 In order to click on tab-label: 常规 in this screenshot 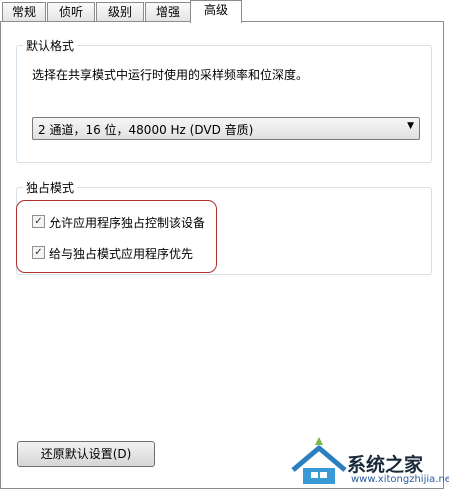, I will do `click(23, 12)`.